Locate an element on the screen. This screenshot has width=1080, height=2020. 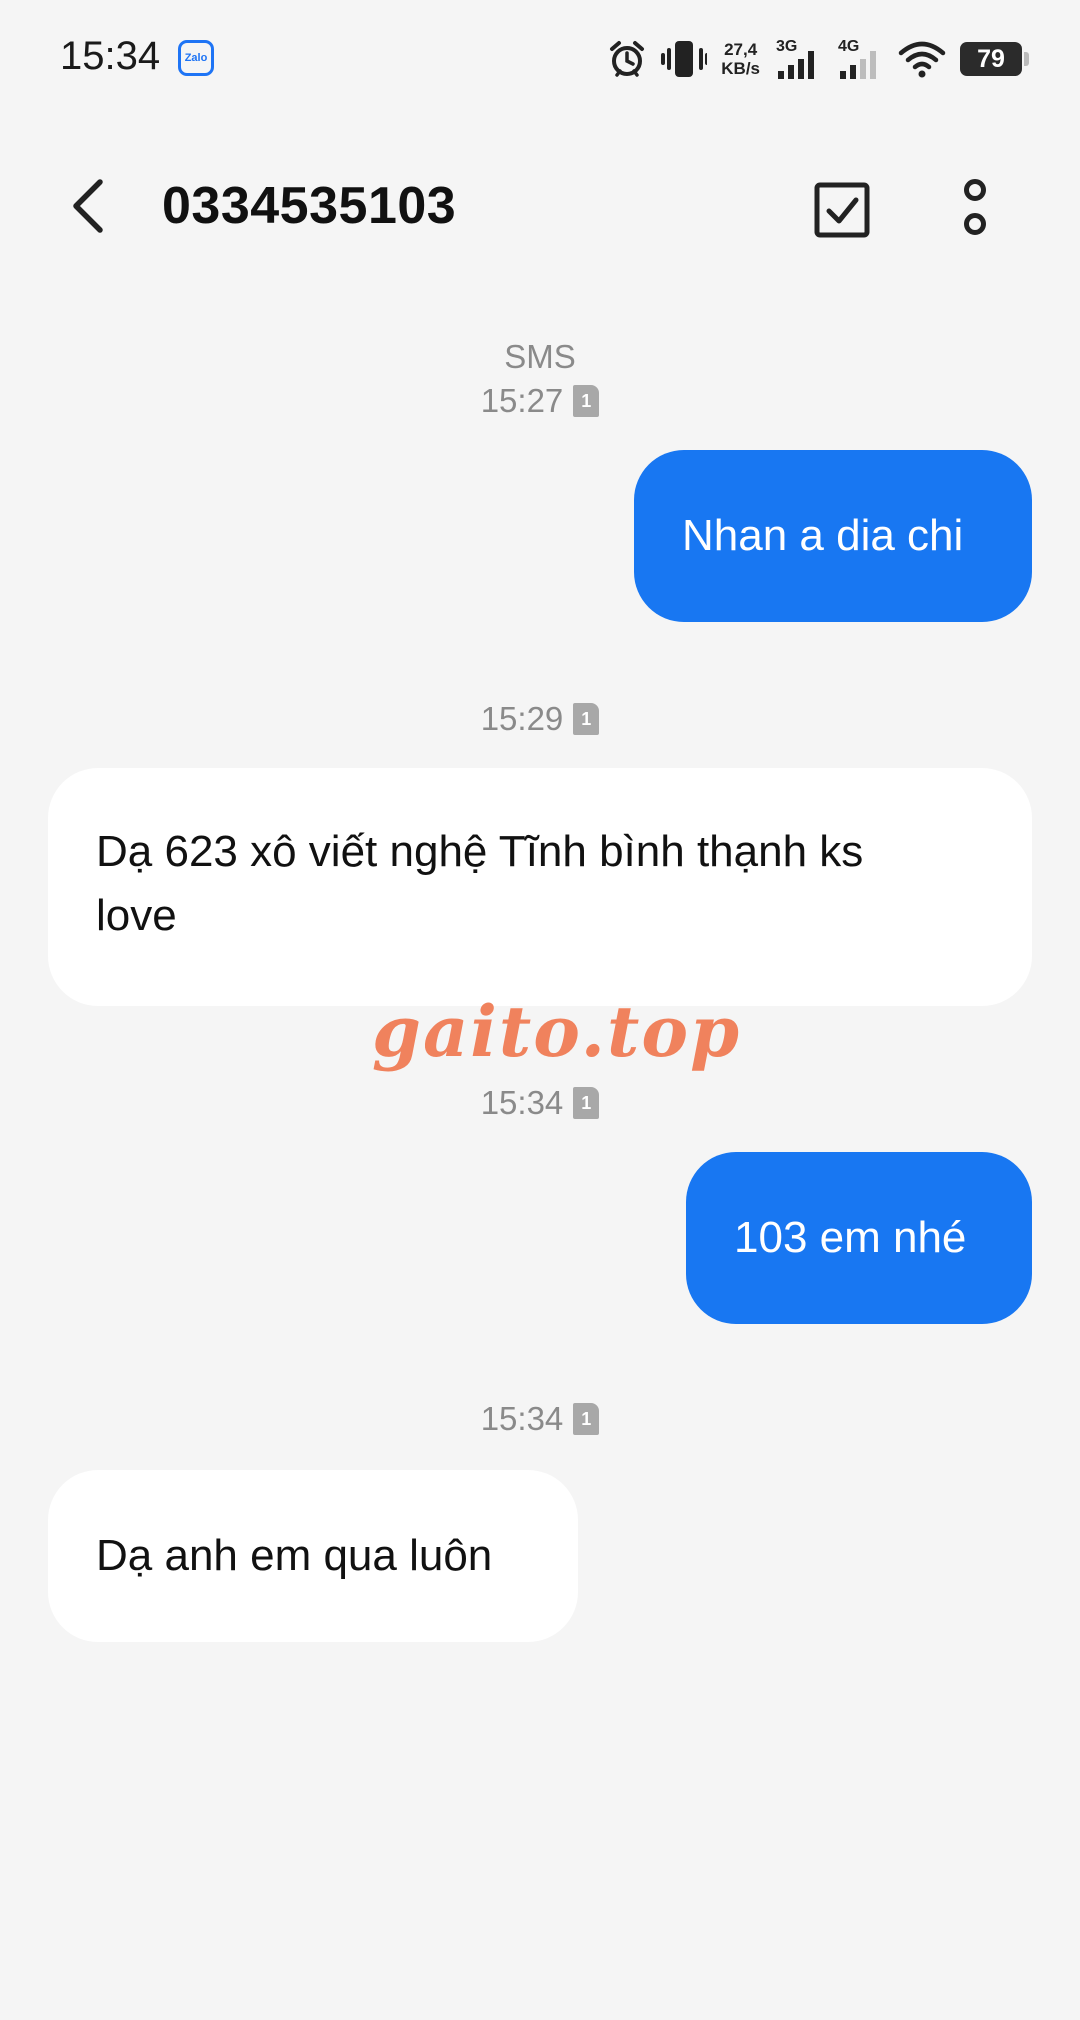
channel-label-row: SMS is located at coordinates (540, 357).